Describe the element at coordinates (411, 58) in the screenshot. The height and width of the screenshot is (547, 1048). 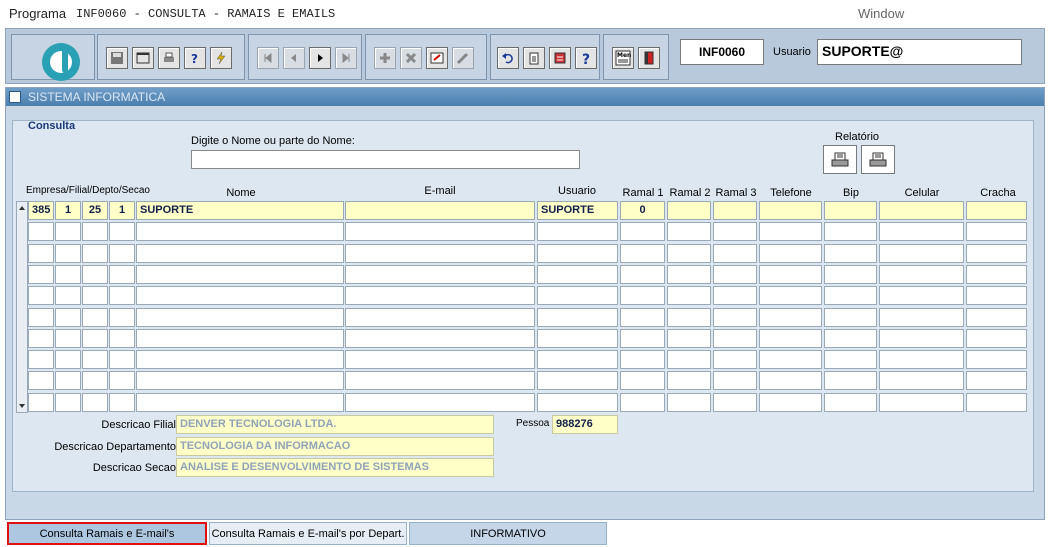
I see `delete-record-icon` at that location.